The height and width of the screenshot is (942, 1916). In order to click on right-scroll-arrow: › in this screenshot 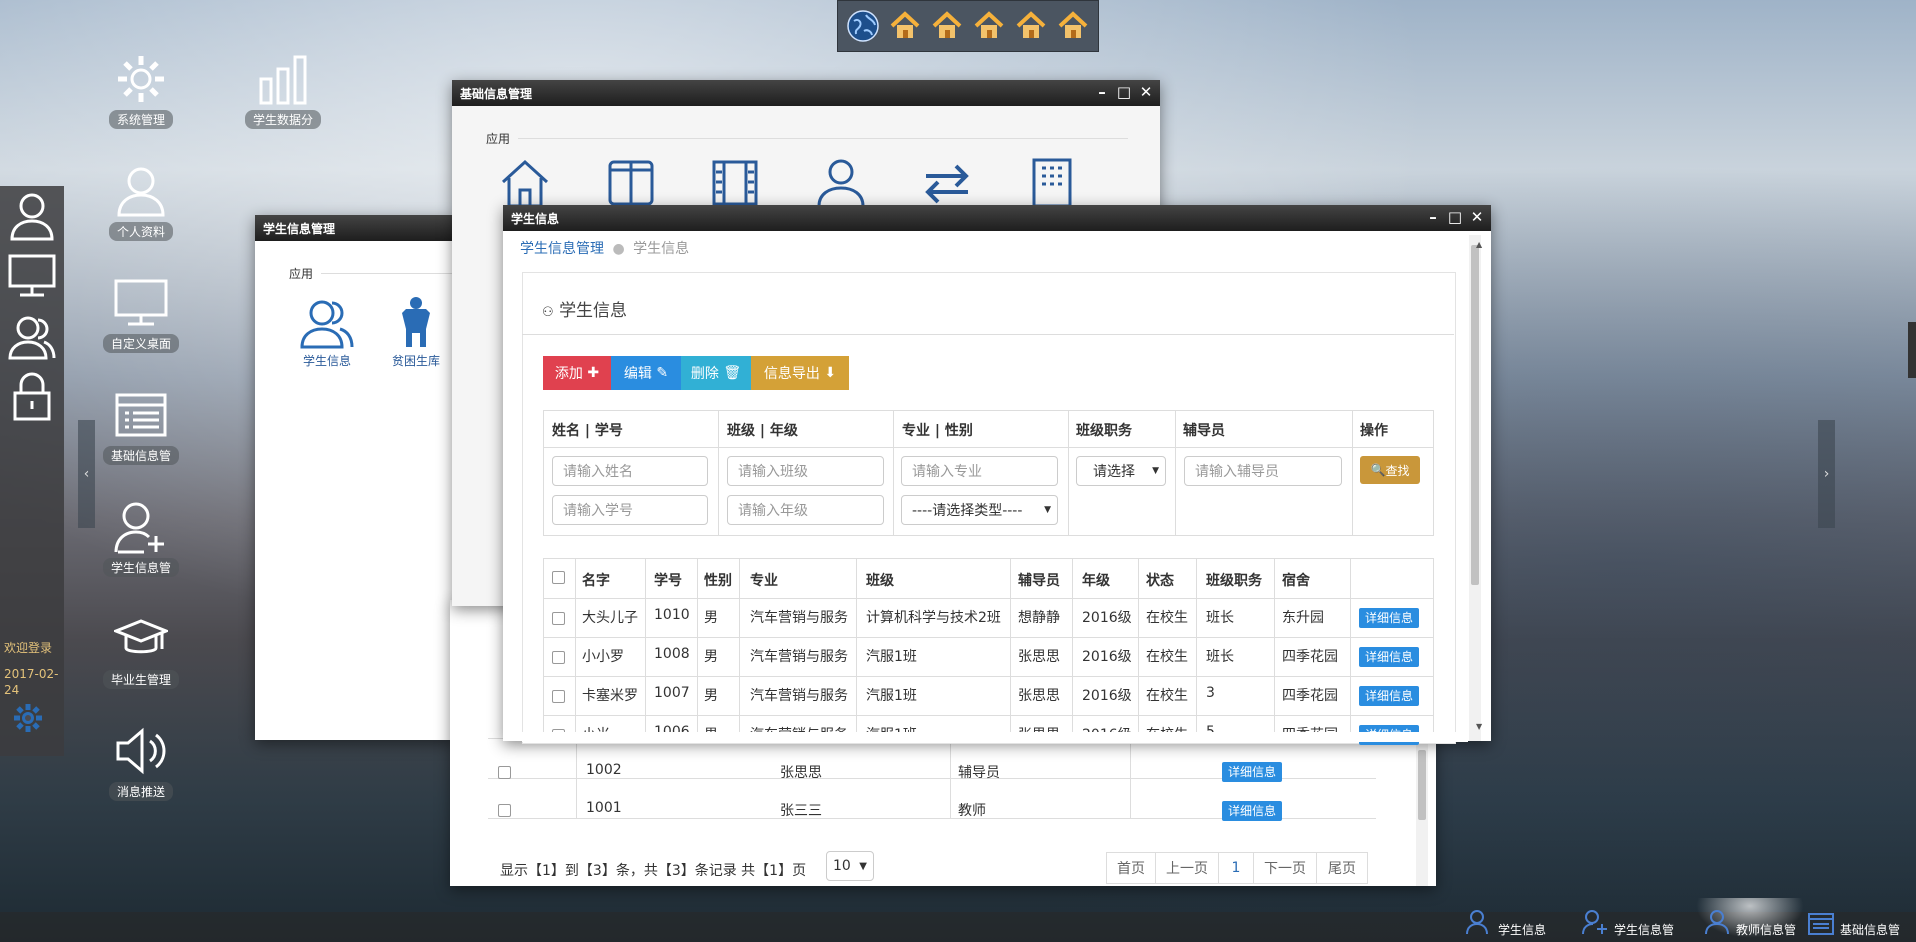, I will do `click(1826, 474)`.